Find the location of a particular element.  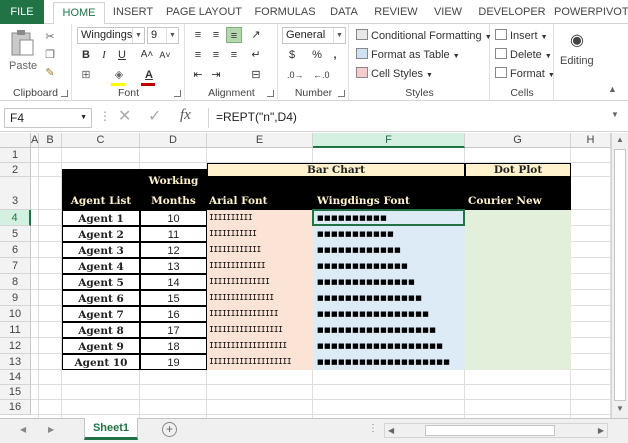

italic-button: I is located at coordinates (104, 55).